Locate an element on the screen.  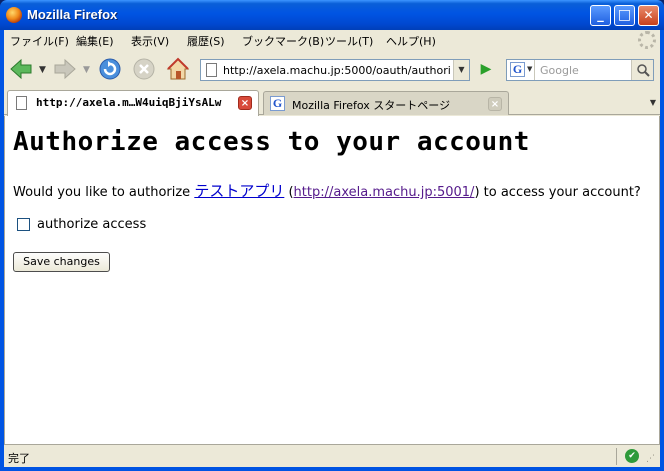
save-changes-button: Save changes is located at coordinates (61, 262).